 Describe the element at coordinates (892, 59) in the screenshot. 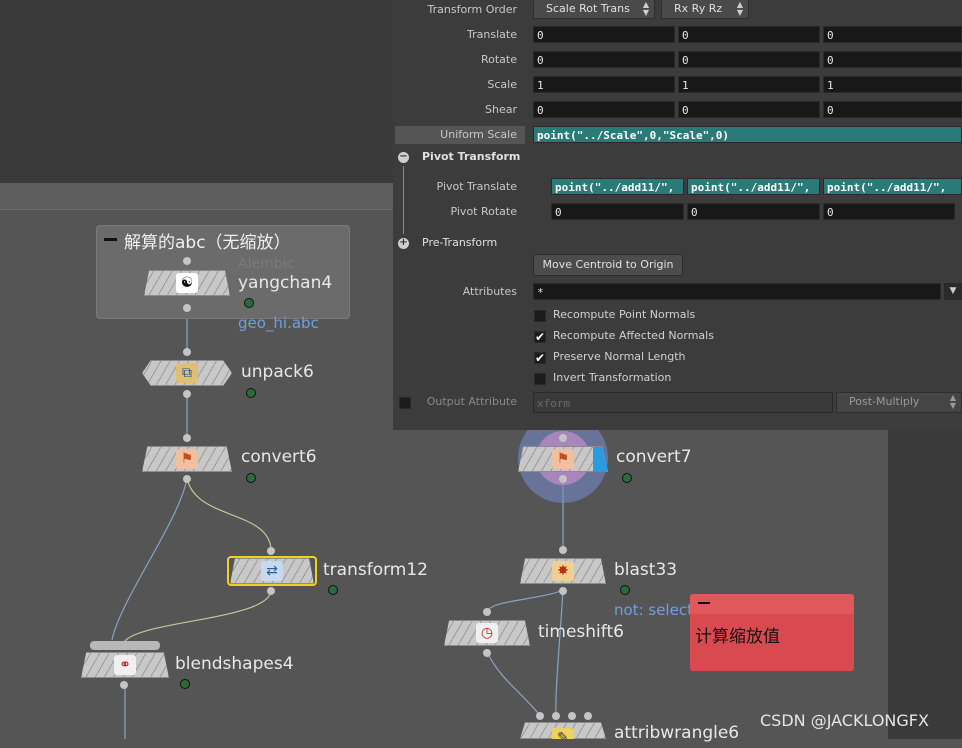

I see `rotate-z-field: 0` at that location.